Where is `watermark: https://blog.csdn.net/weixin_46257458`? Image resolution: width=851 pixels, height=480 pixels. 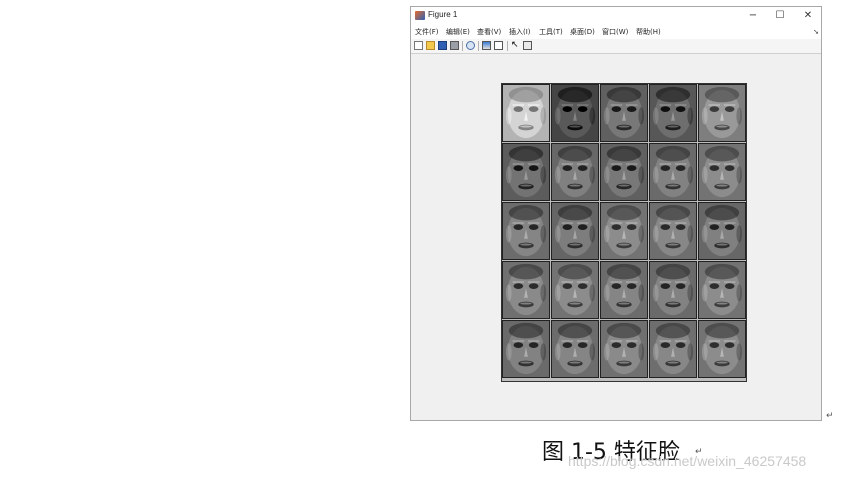 watermark: https://blog.csdn.net/weixin_46257458 is located at coordinates (687, 461).